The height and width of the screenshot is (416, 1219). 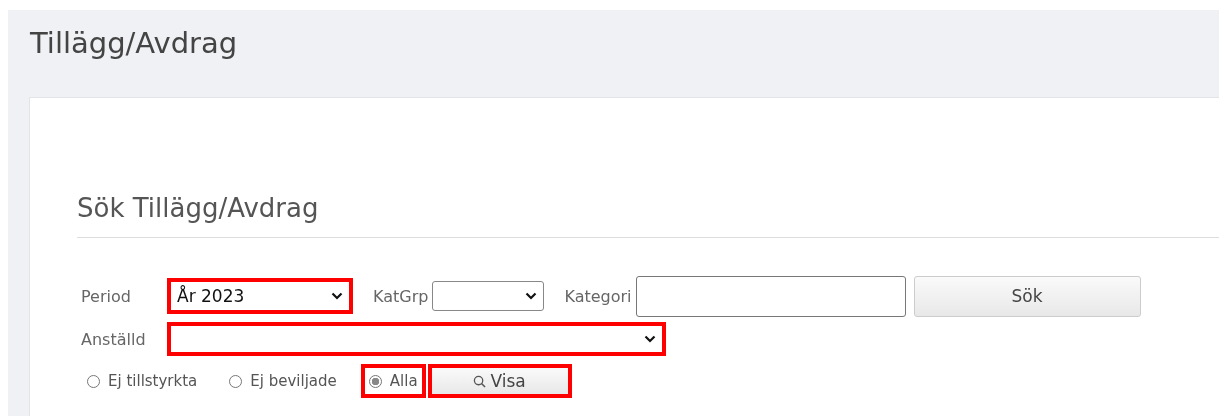 I want to click on field-label: Kategori, so click(x=598, y=296).